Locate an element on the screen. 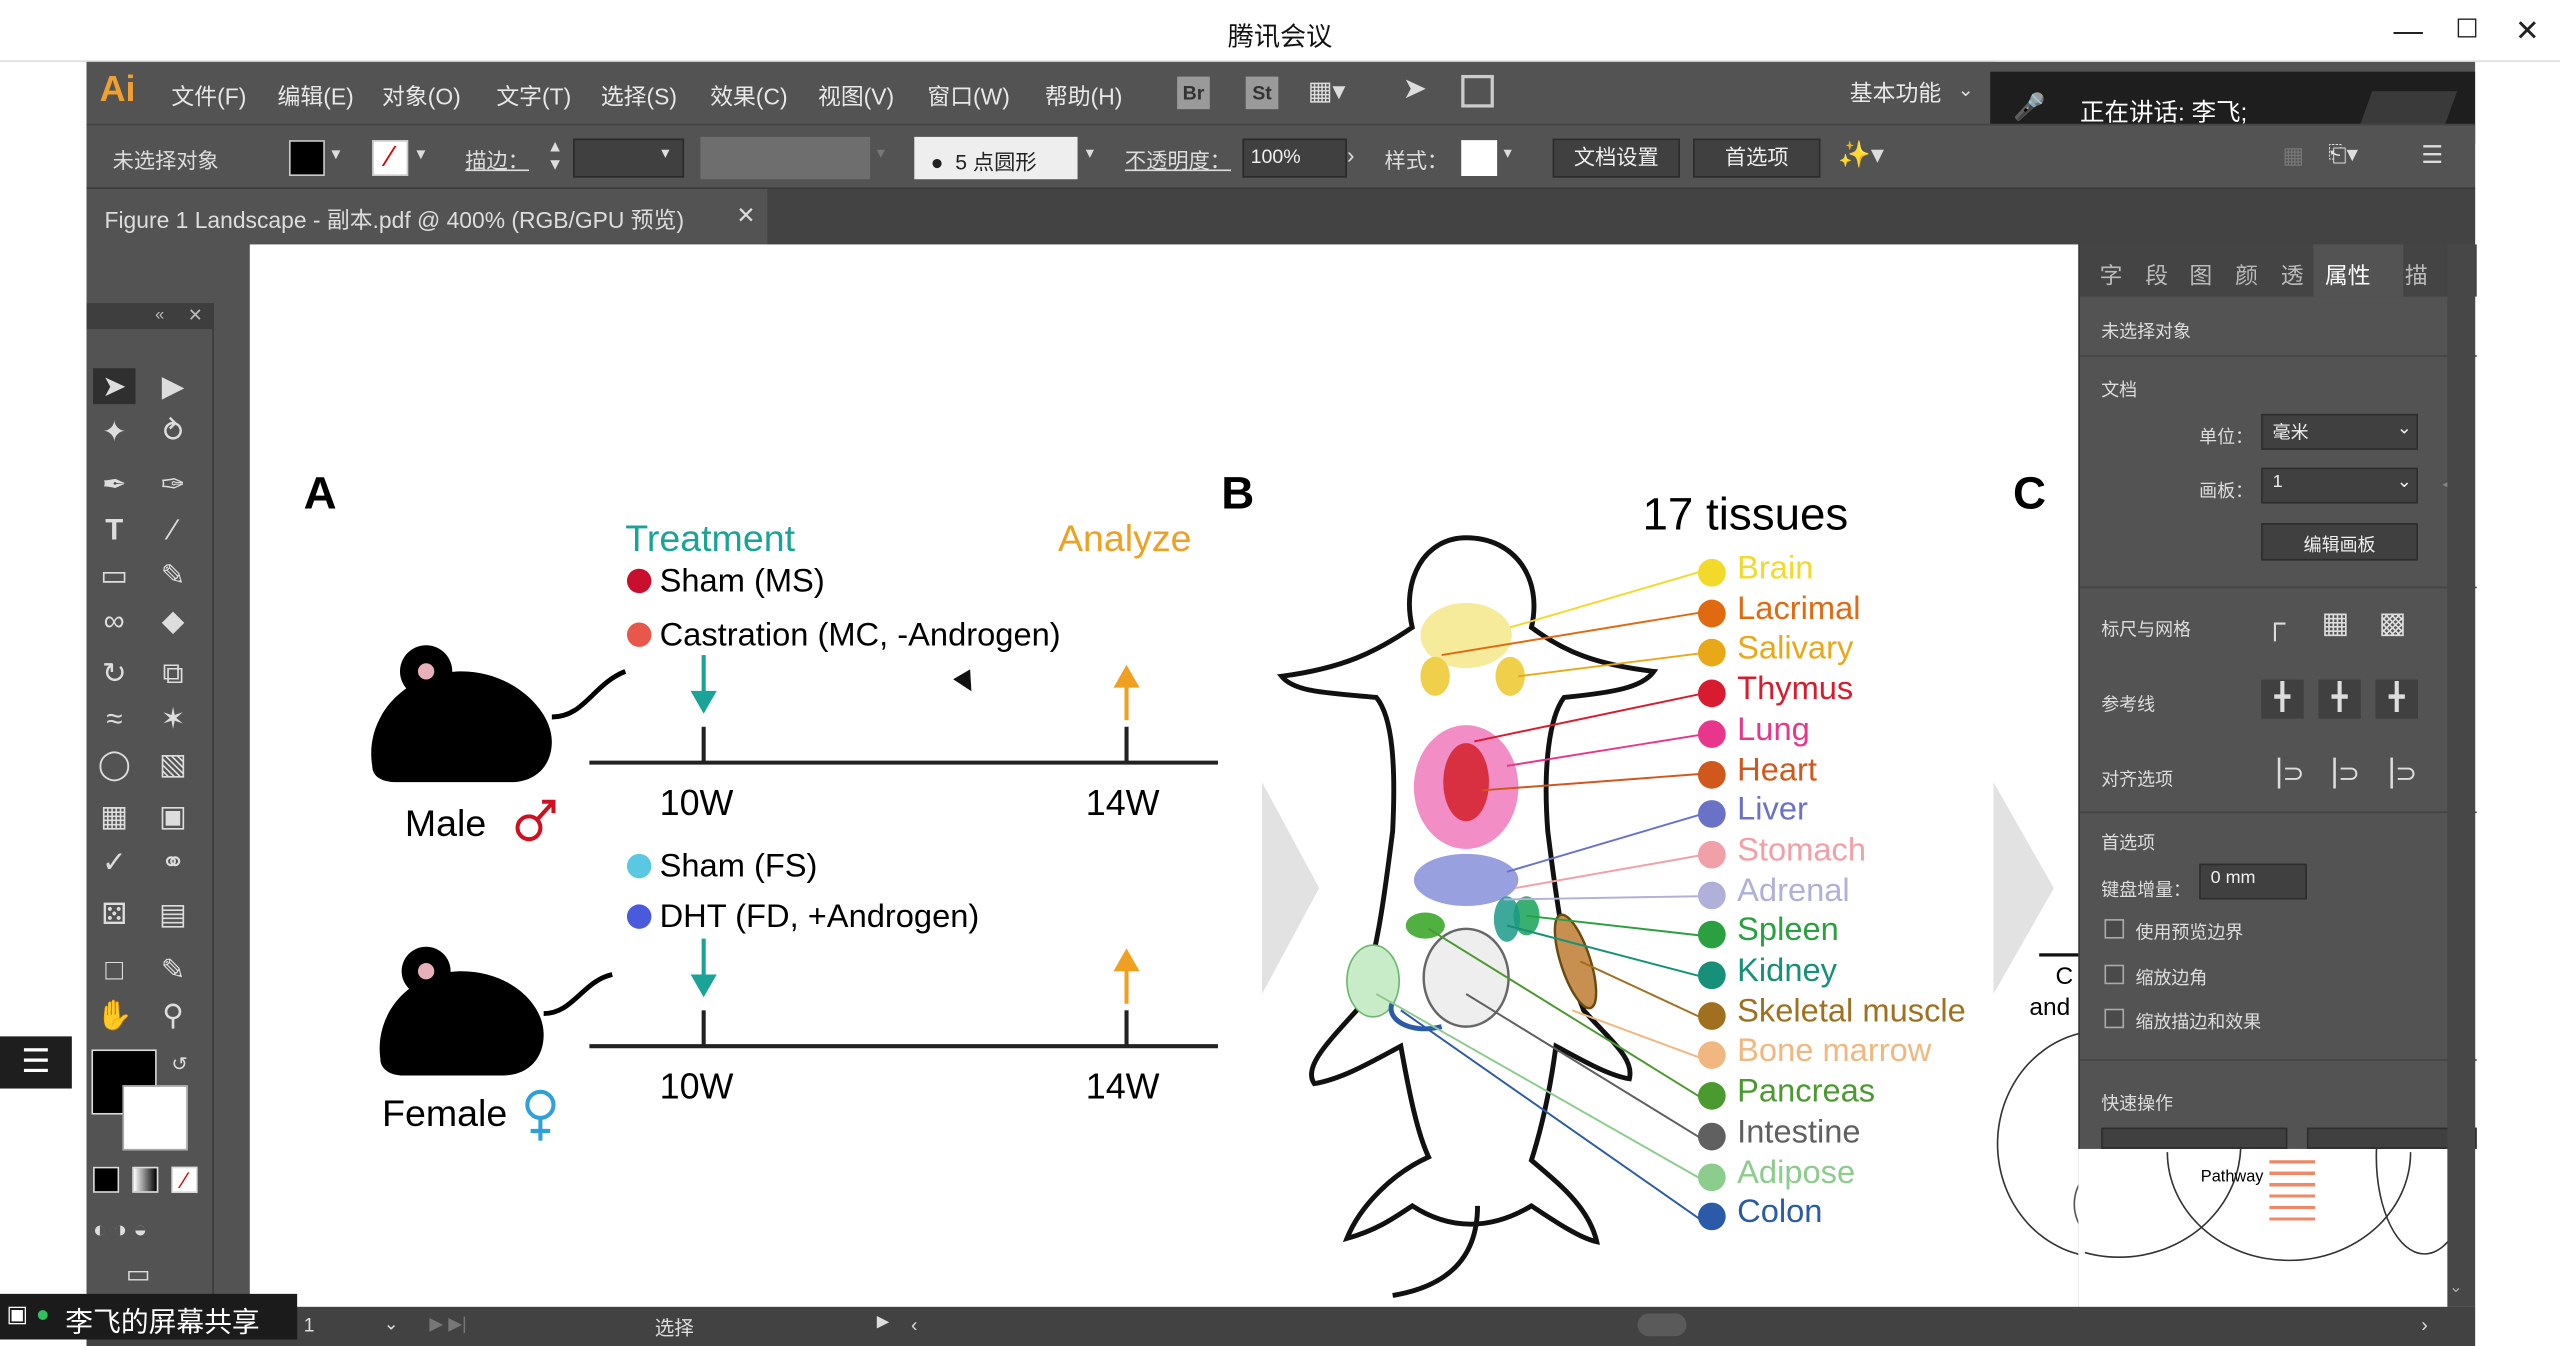  none-mode-icon: ∕ is located at coordinates (184, 1179).